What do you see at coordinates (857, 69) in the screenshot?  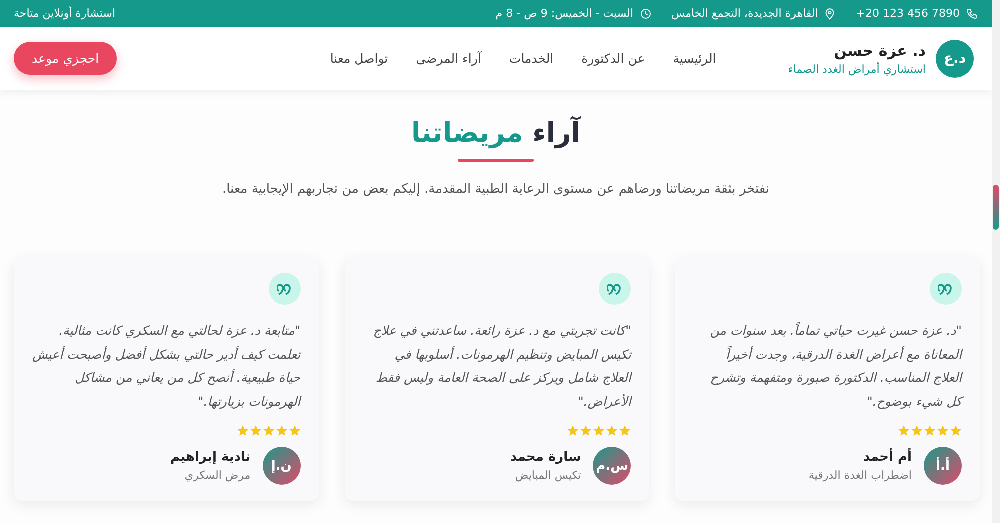 I see `doctor-tagline: استشاري أمراض الغدد الصماء` at bounding box center [857, 69].